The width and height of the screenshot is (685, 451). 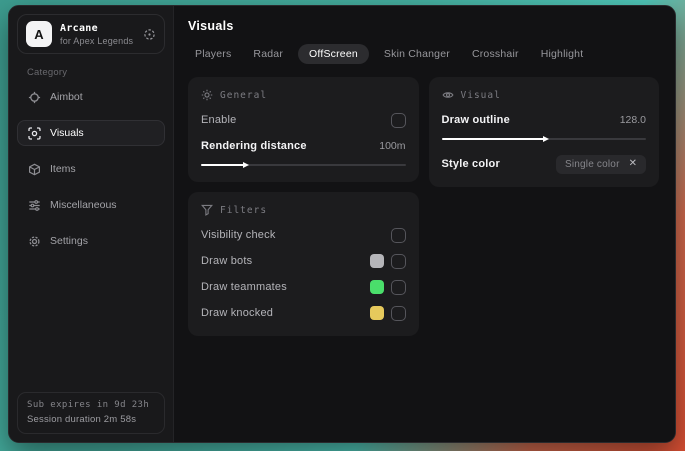 I want to click on draw-bots-checkbox, so click(x=398, y=261).